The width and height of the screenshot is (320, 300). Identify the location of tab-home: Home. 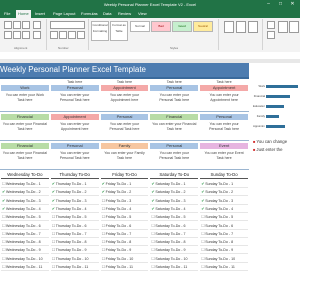
(23, 14).